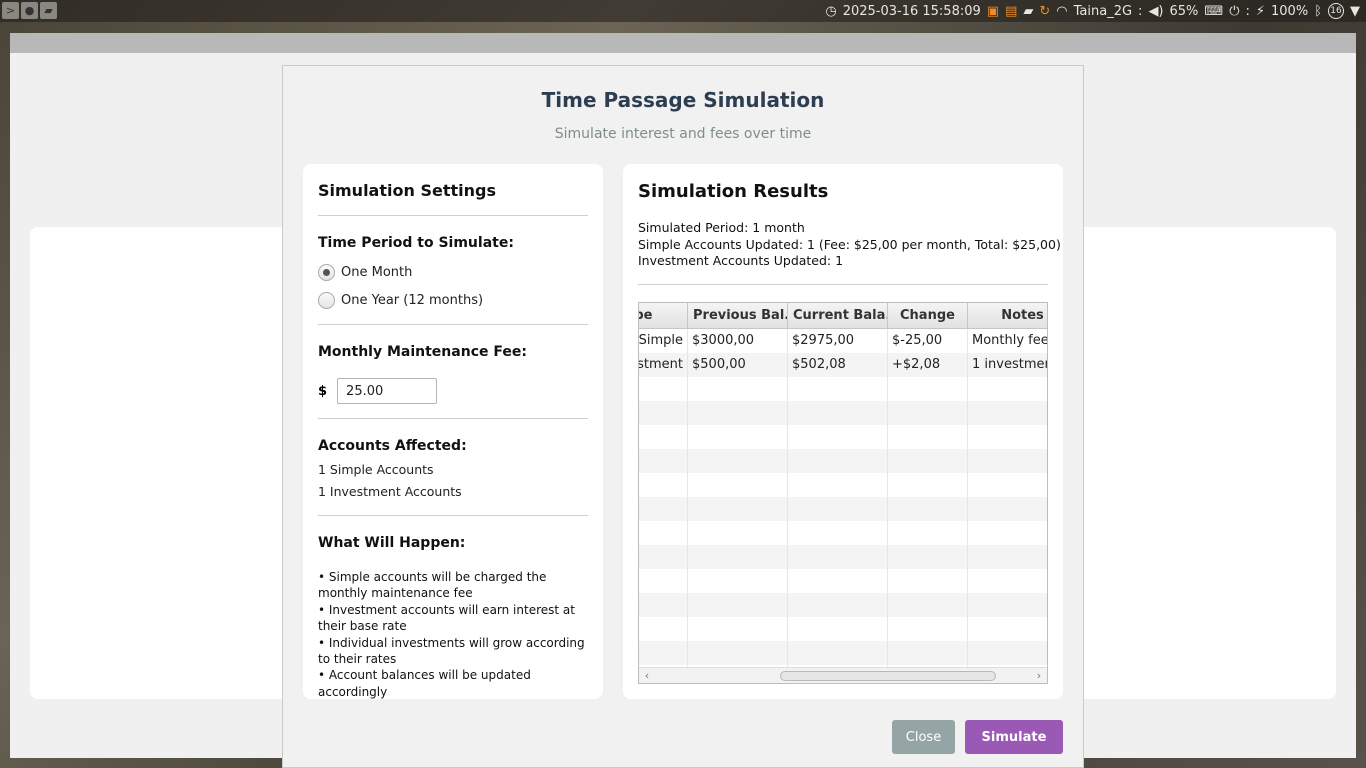 This screenshot has height=768, width=1366. Describe the element at coordinates (683, 100) in the screenshot. I see `dialog-title: Time Passage Simulation` at that location.